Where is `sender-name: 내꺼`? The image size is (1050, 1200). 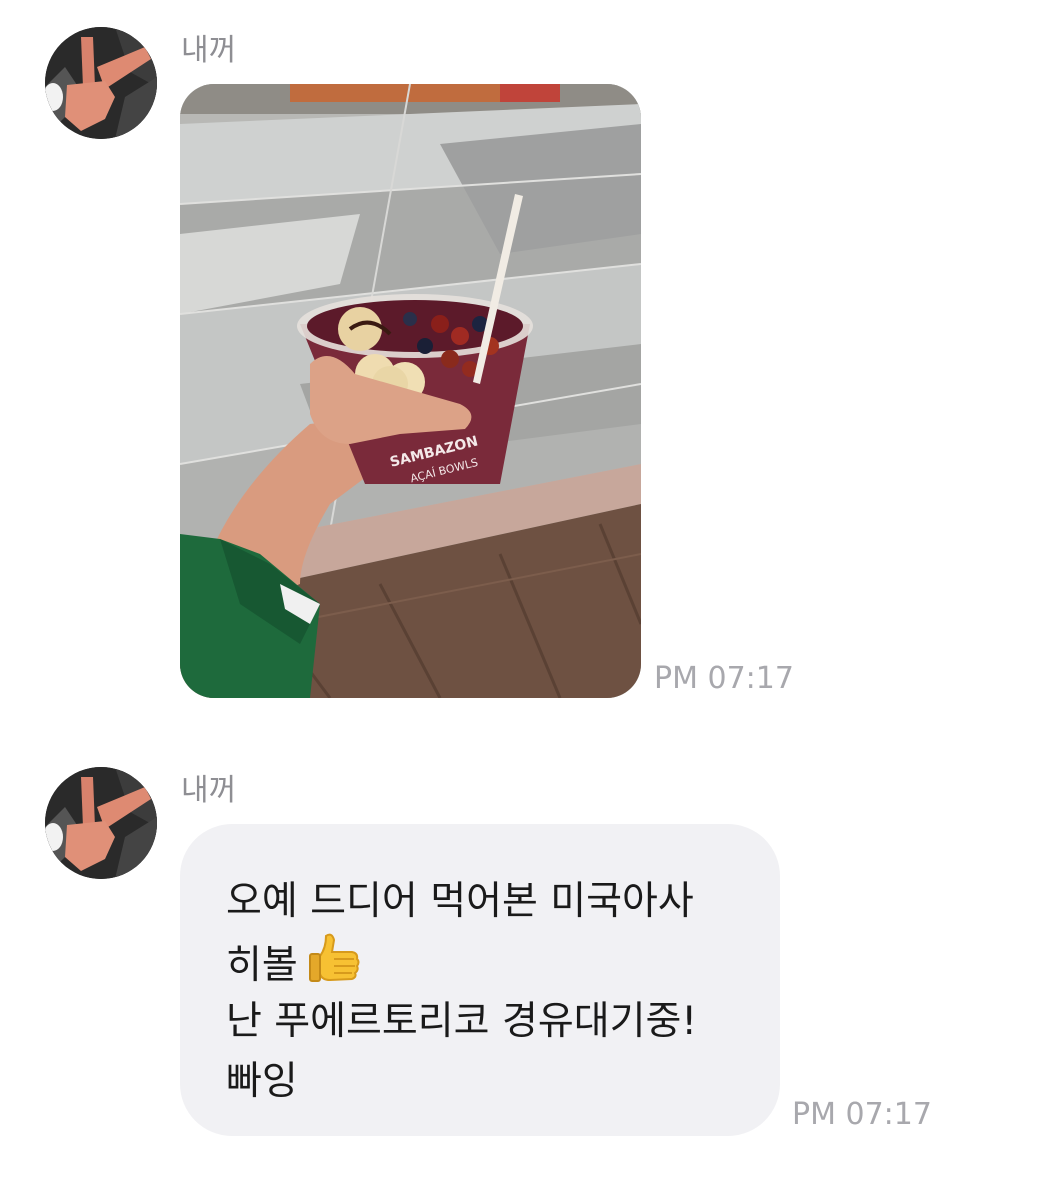
sender-name: 내꺼 is located at coordinates (209, 790).